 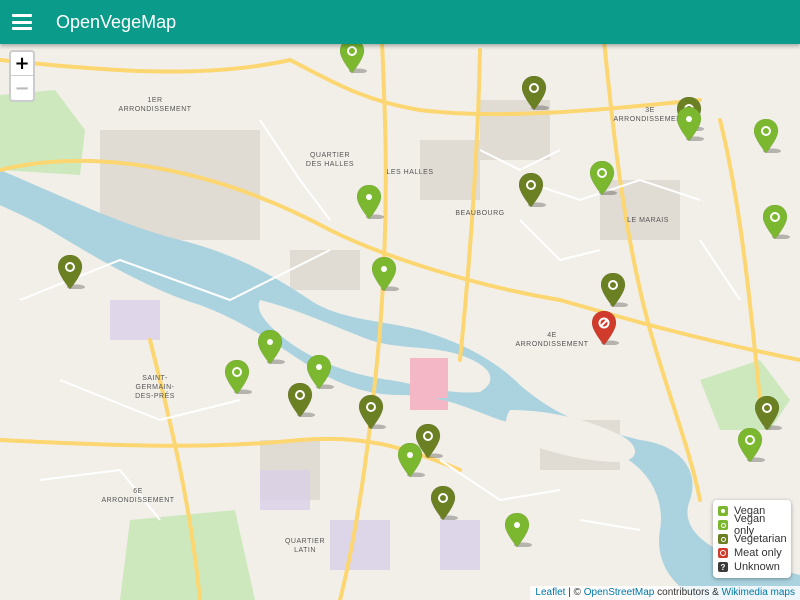 I want to click on legend-item-vegan-only: Vegan only, so click(x=752, y=525).